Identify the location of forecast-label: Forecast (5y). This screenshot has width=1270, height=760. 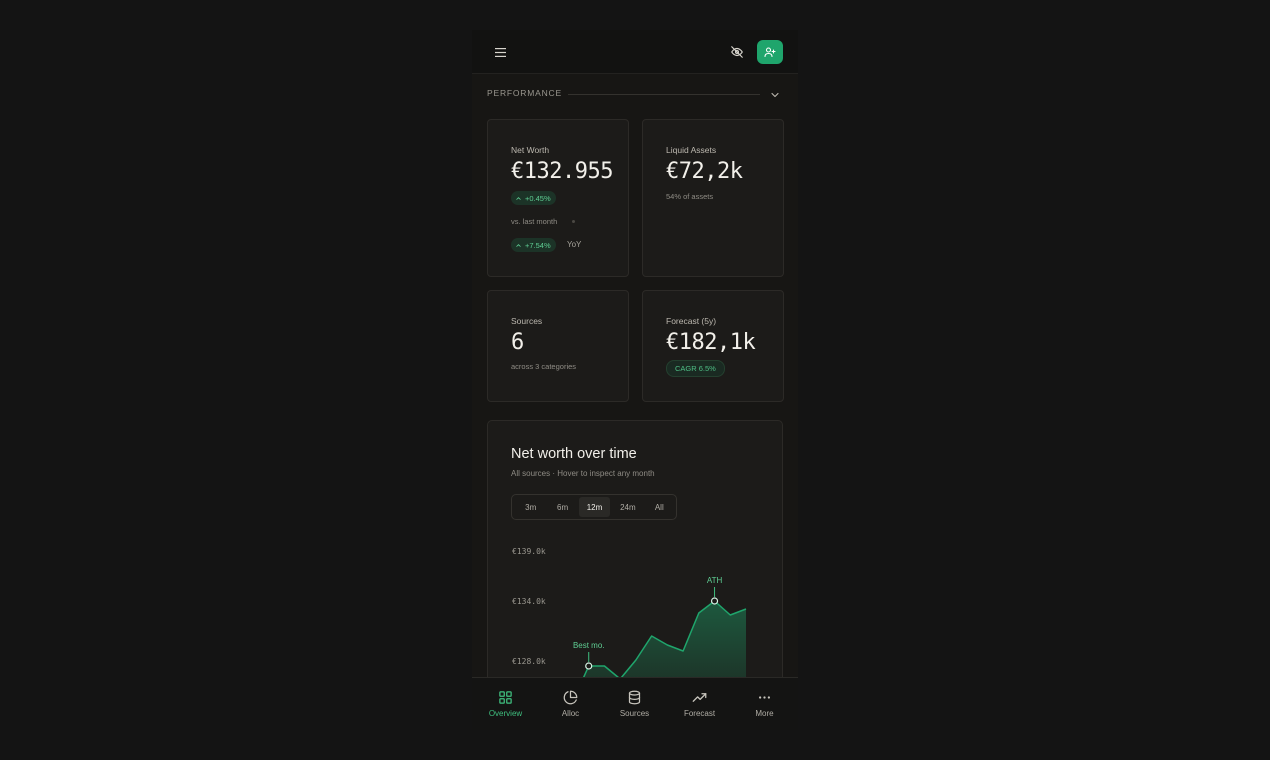
(691, 321).